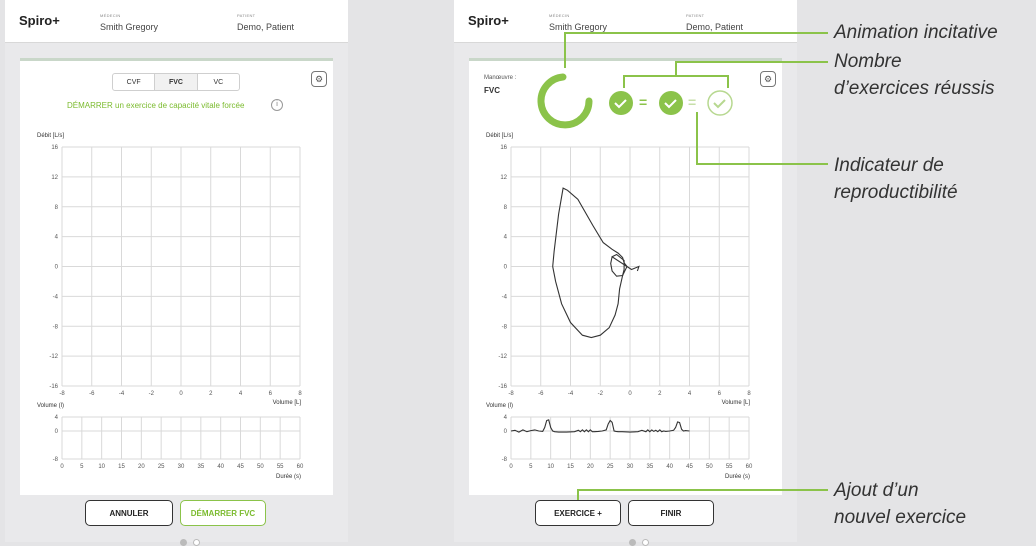 The image size is (1036, 546). What do you see at coordinates (702, 494) in the screenshot?
I see `annotation-line-add` at bounding box center [702, 494].